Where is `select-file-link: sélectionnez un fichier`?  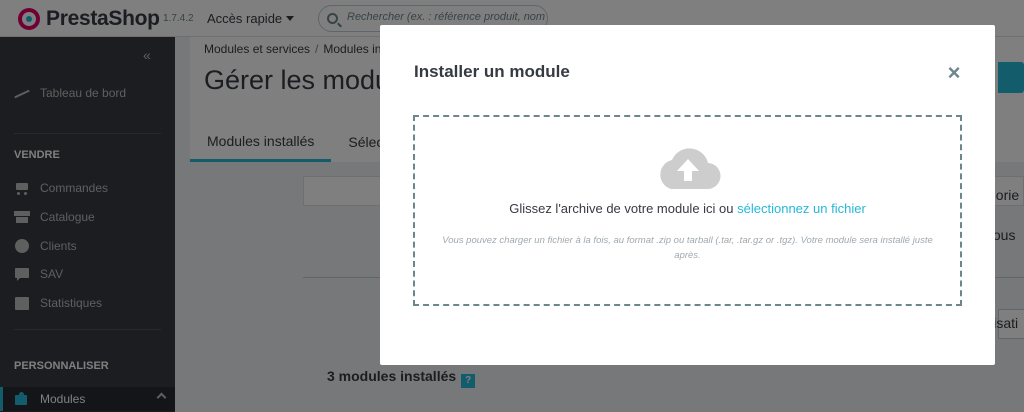
select-file-link: sélectionnez un fichier is located at coordinates (801, 208).